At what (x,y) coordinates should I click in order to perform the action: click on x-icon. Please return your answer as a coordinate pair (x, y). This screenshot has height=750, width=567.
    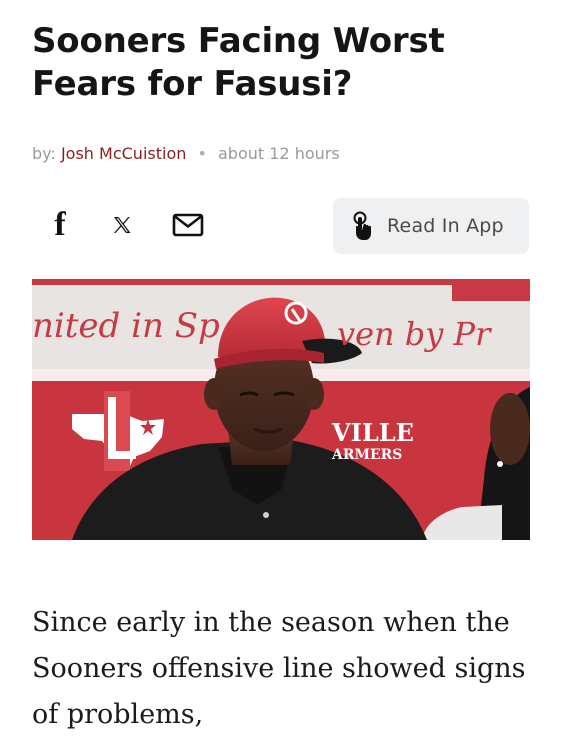
    Looking at the image, I should click on (122, 225).